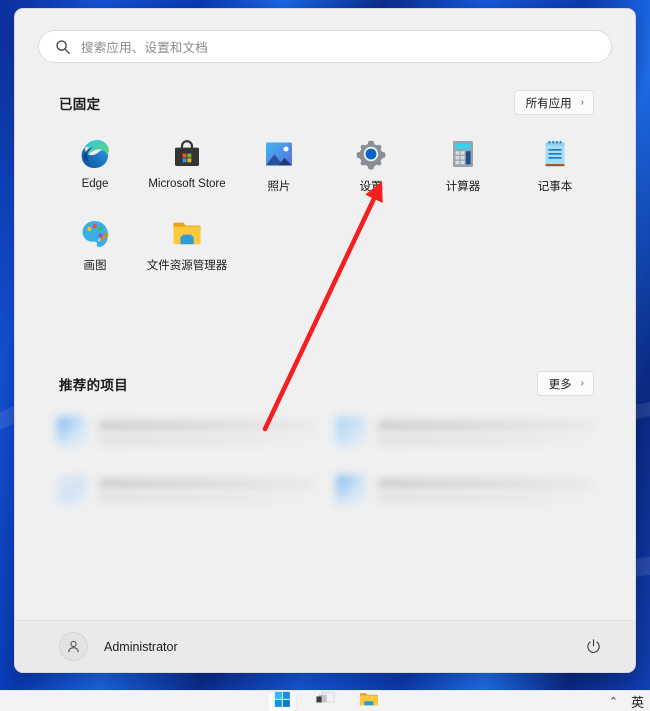  What do you see at coordinates (80, 104) in the screenshot?
I see `pinned-title: 已固定` at bounding box center [80, 104].